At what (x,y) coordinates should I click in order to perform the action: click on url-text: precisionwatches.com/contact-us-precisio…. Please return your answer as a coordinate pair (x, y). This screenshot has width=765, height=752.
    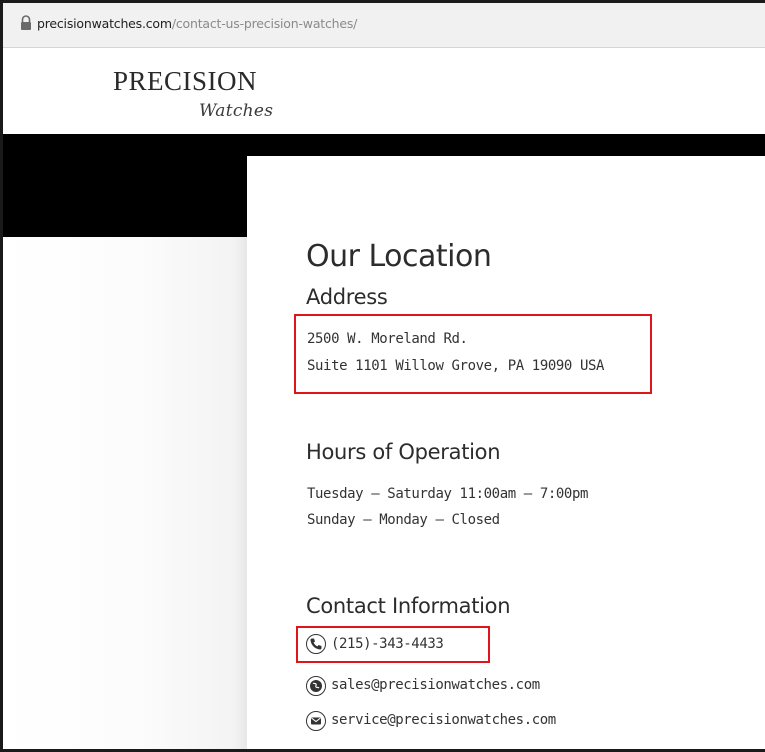
    Looking at the image, I should click on (197, 23).